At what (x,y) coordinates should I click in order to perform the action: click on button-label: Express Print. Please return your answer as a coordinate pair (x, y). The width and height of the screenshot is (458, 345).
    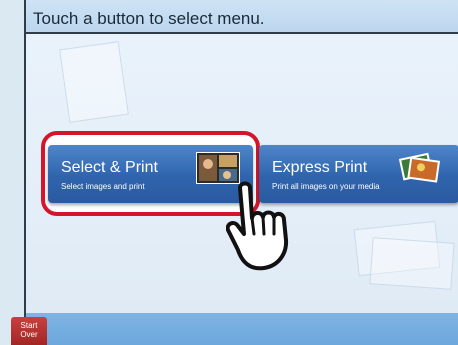
    Looking at the image, I should click on (320, 167).